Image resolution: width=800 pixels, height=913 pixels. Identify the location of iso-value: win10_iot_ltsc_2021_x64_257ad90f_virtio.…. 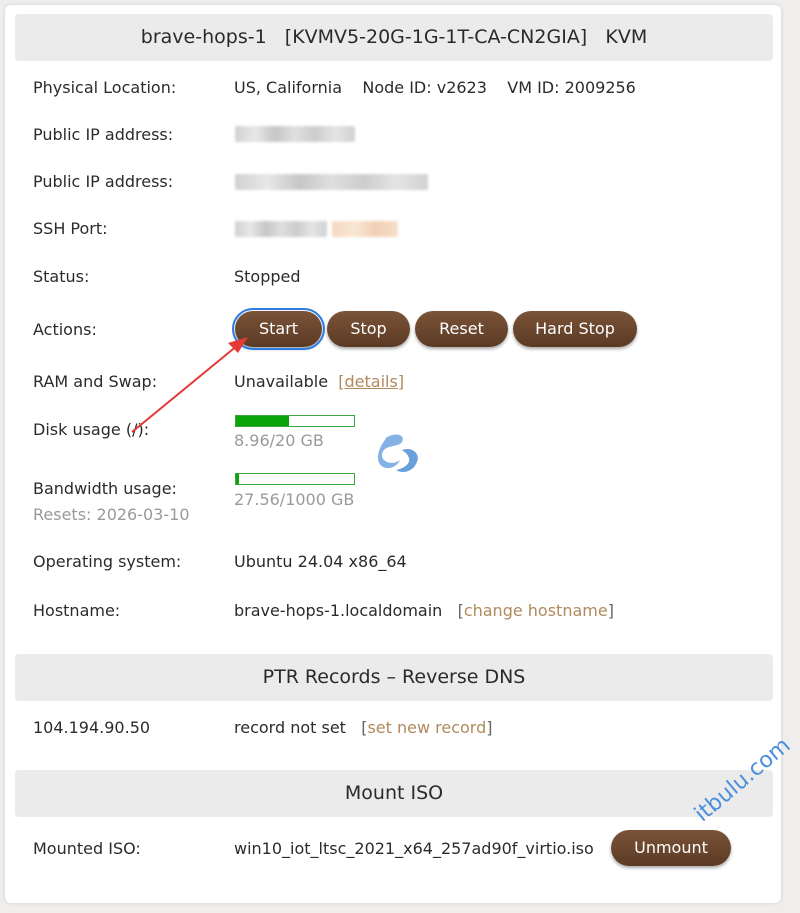
(414, 848).